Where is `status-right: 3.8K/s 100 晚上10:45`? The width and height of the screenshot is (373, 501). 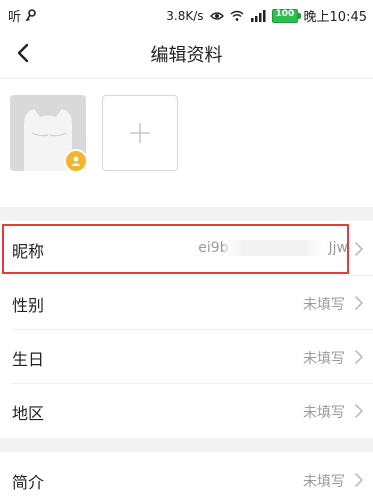
status-right: 3.8K/s 100 晚上10:45 is located at coordinates (266, 15).